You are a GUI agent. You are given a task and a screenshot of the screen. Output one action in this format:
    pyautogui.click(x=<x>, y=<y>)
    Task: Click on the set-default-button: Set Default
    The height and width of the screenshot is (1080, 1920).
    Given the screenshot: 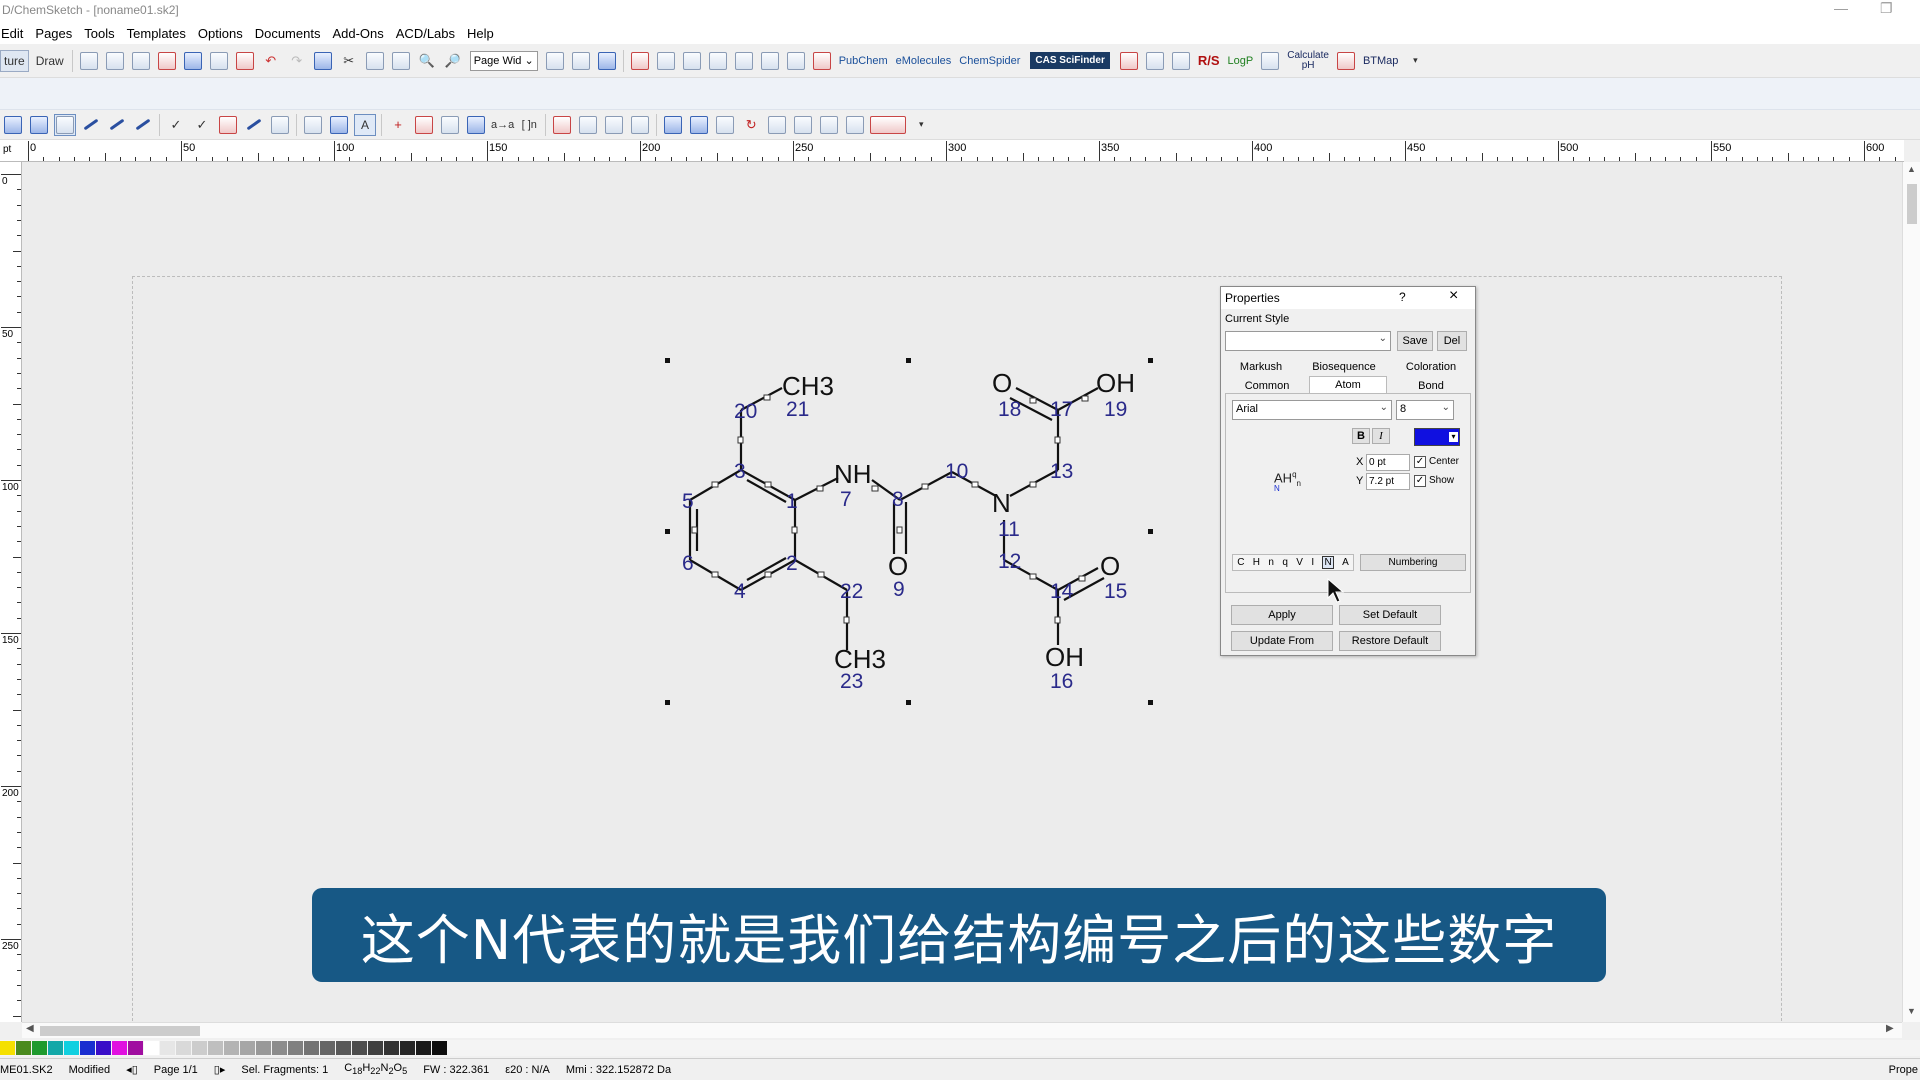 What is the action you would take?
    pyautogui.click(x=1390, y=615)
    